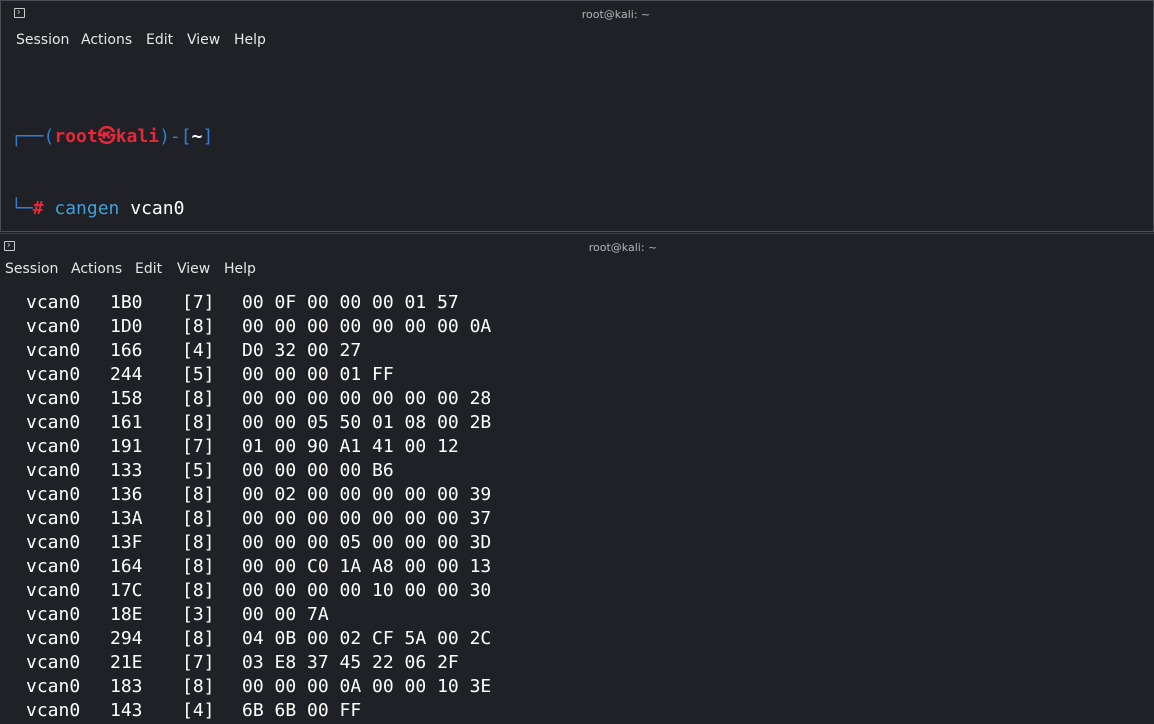  Describe the element at coordinates (590, 423) in the screenshot. I see `frame-row: vcan0 161 [8] 00 00 05 50 01 08 00 2B` at that location.